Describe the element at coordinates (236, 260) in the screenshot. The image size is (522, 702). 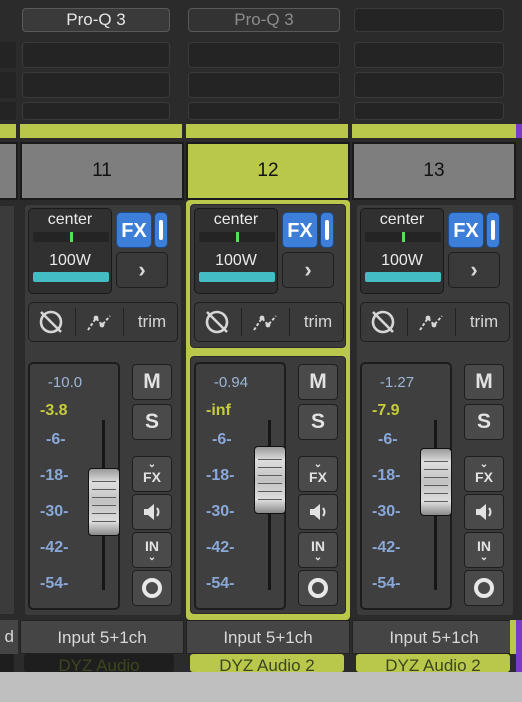
I see `volume-label: 100W` at that location.